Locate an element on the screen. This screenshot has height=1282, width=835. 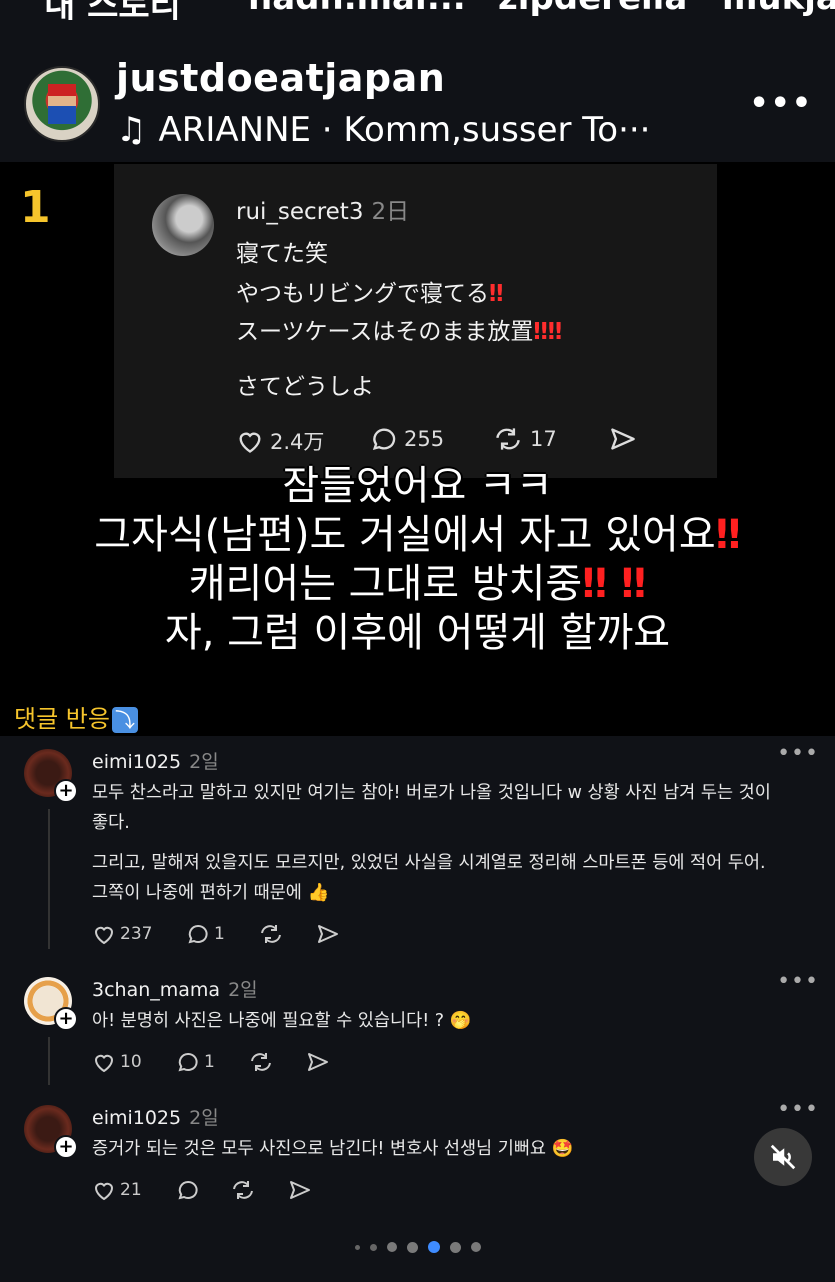
mute-button is located at coordinates (783, 1157).